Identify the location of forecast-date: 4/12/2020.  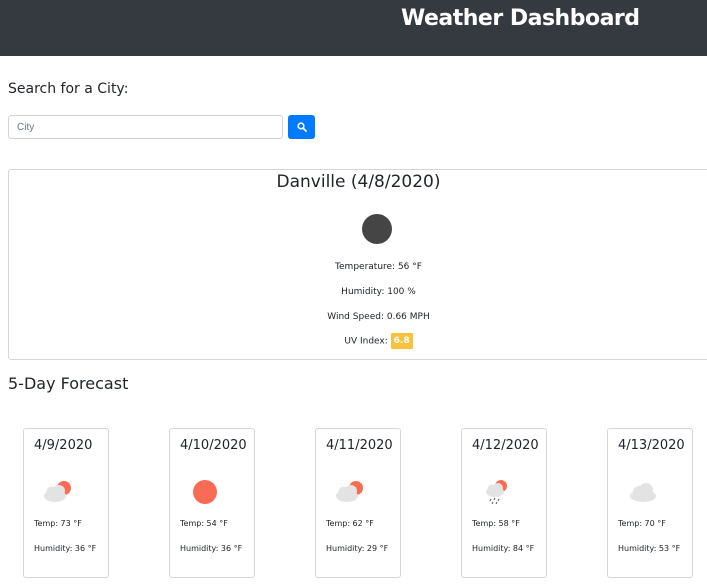
(505, 445).